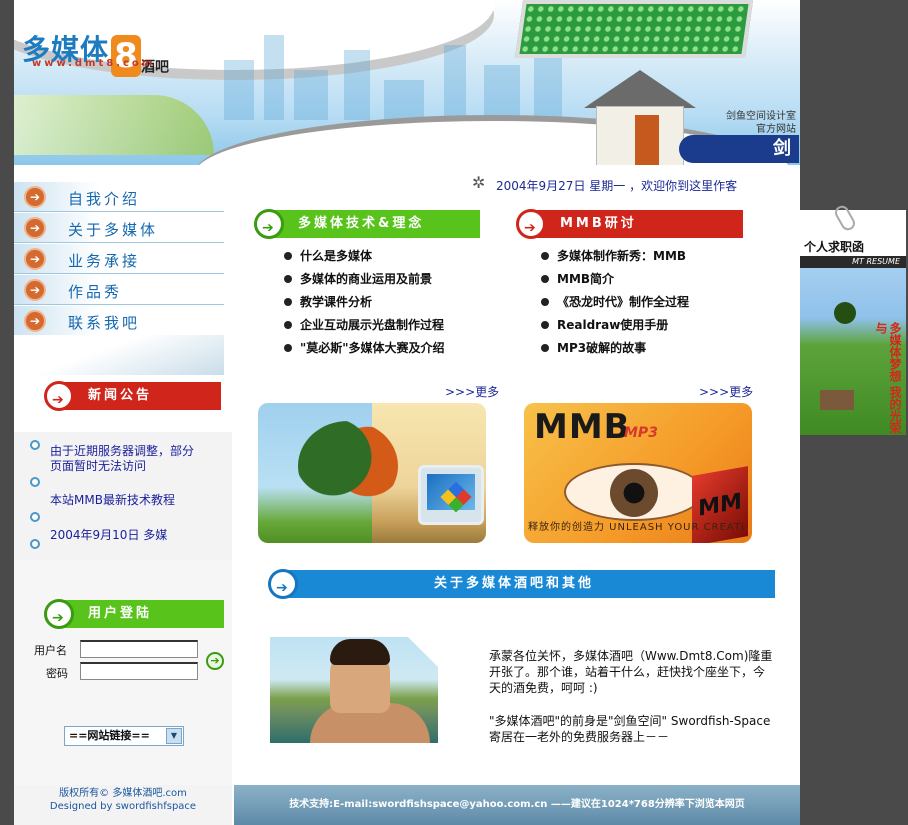  What do you see at coordinates (615, 279) in the screenshot?
I see `list-item: MMB简介` at bounding box center [615, 279].